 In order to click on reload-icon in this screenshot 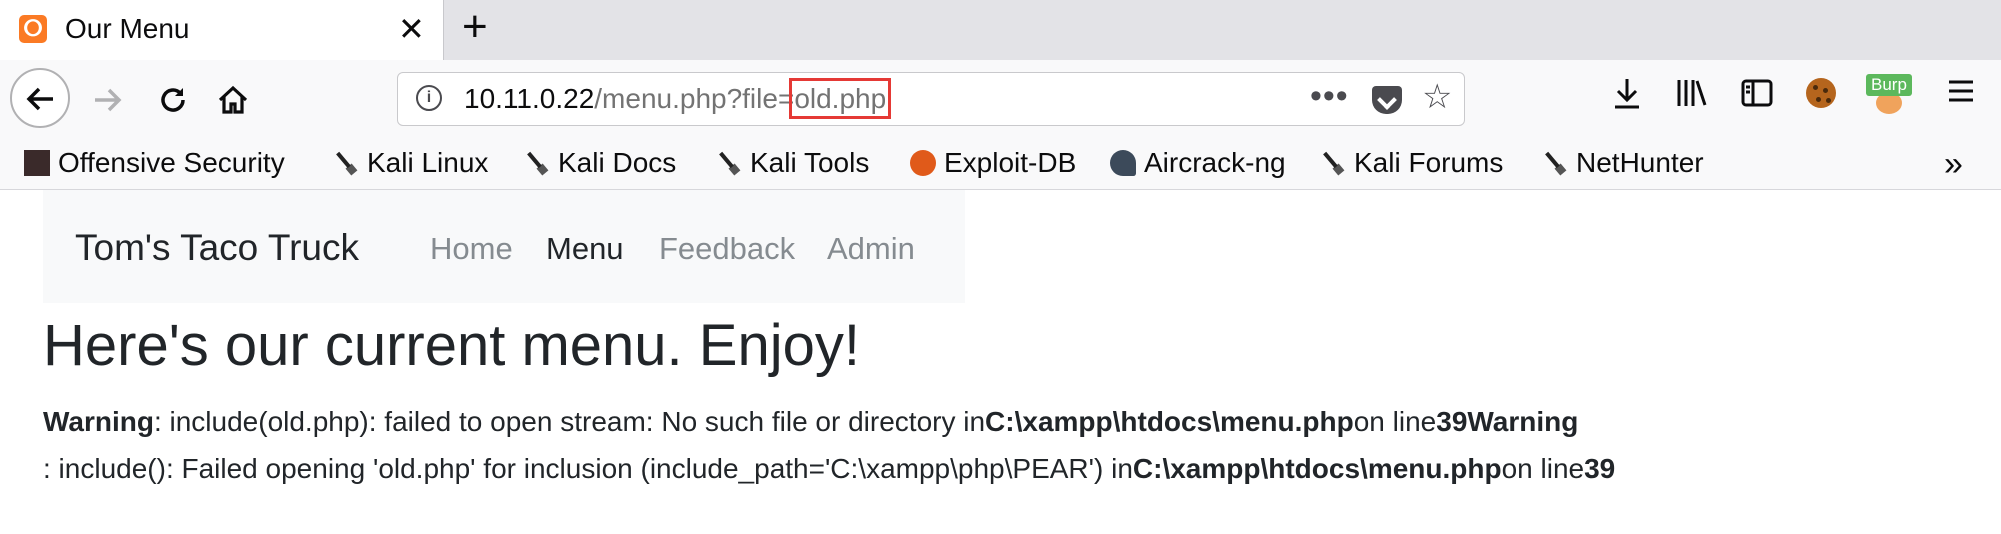, I will do `click(173, 100)`.